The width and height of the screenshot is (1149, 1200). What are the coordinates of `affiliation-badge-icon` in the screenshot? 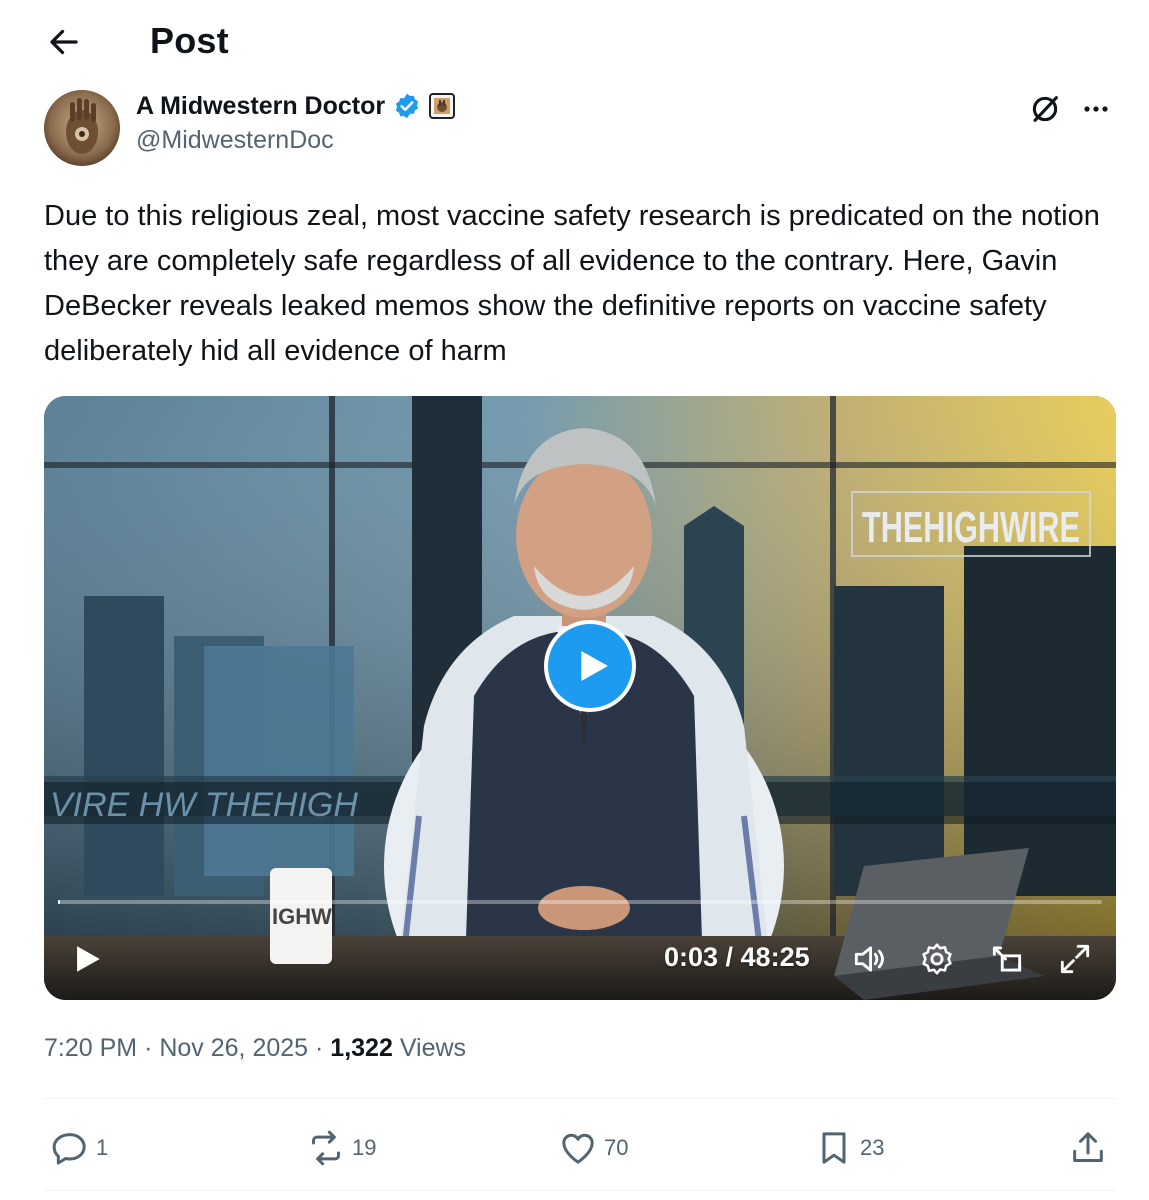 It's located at (442, 106).